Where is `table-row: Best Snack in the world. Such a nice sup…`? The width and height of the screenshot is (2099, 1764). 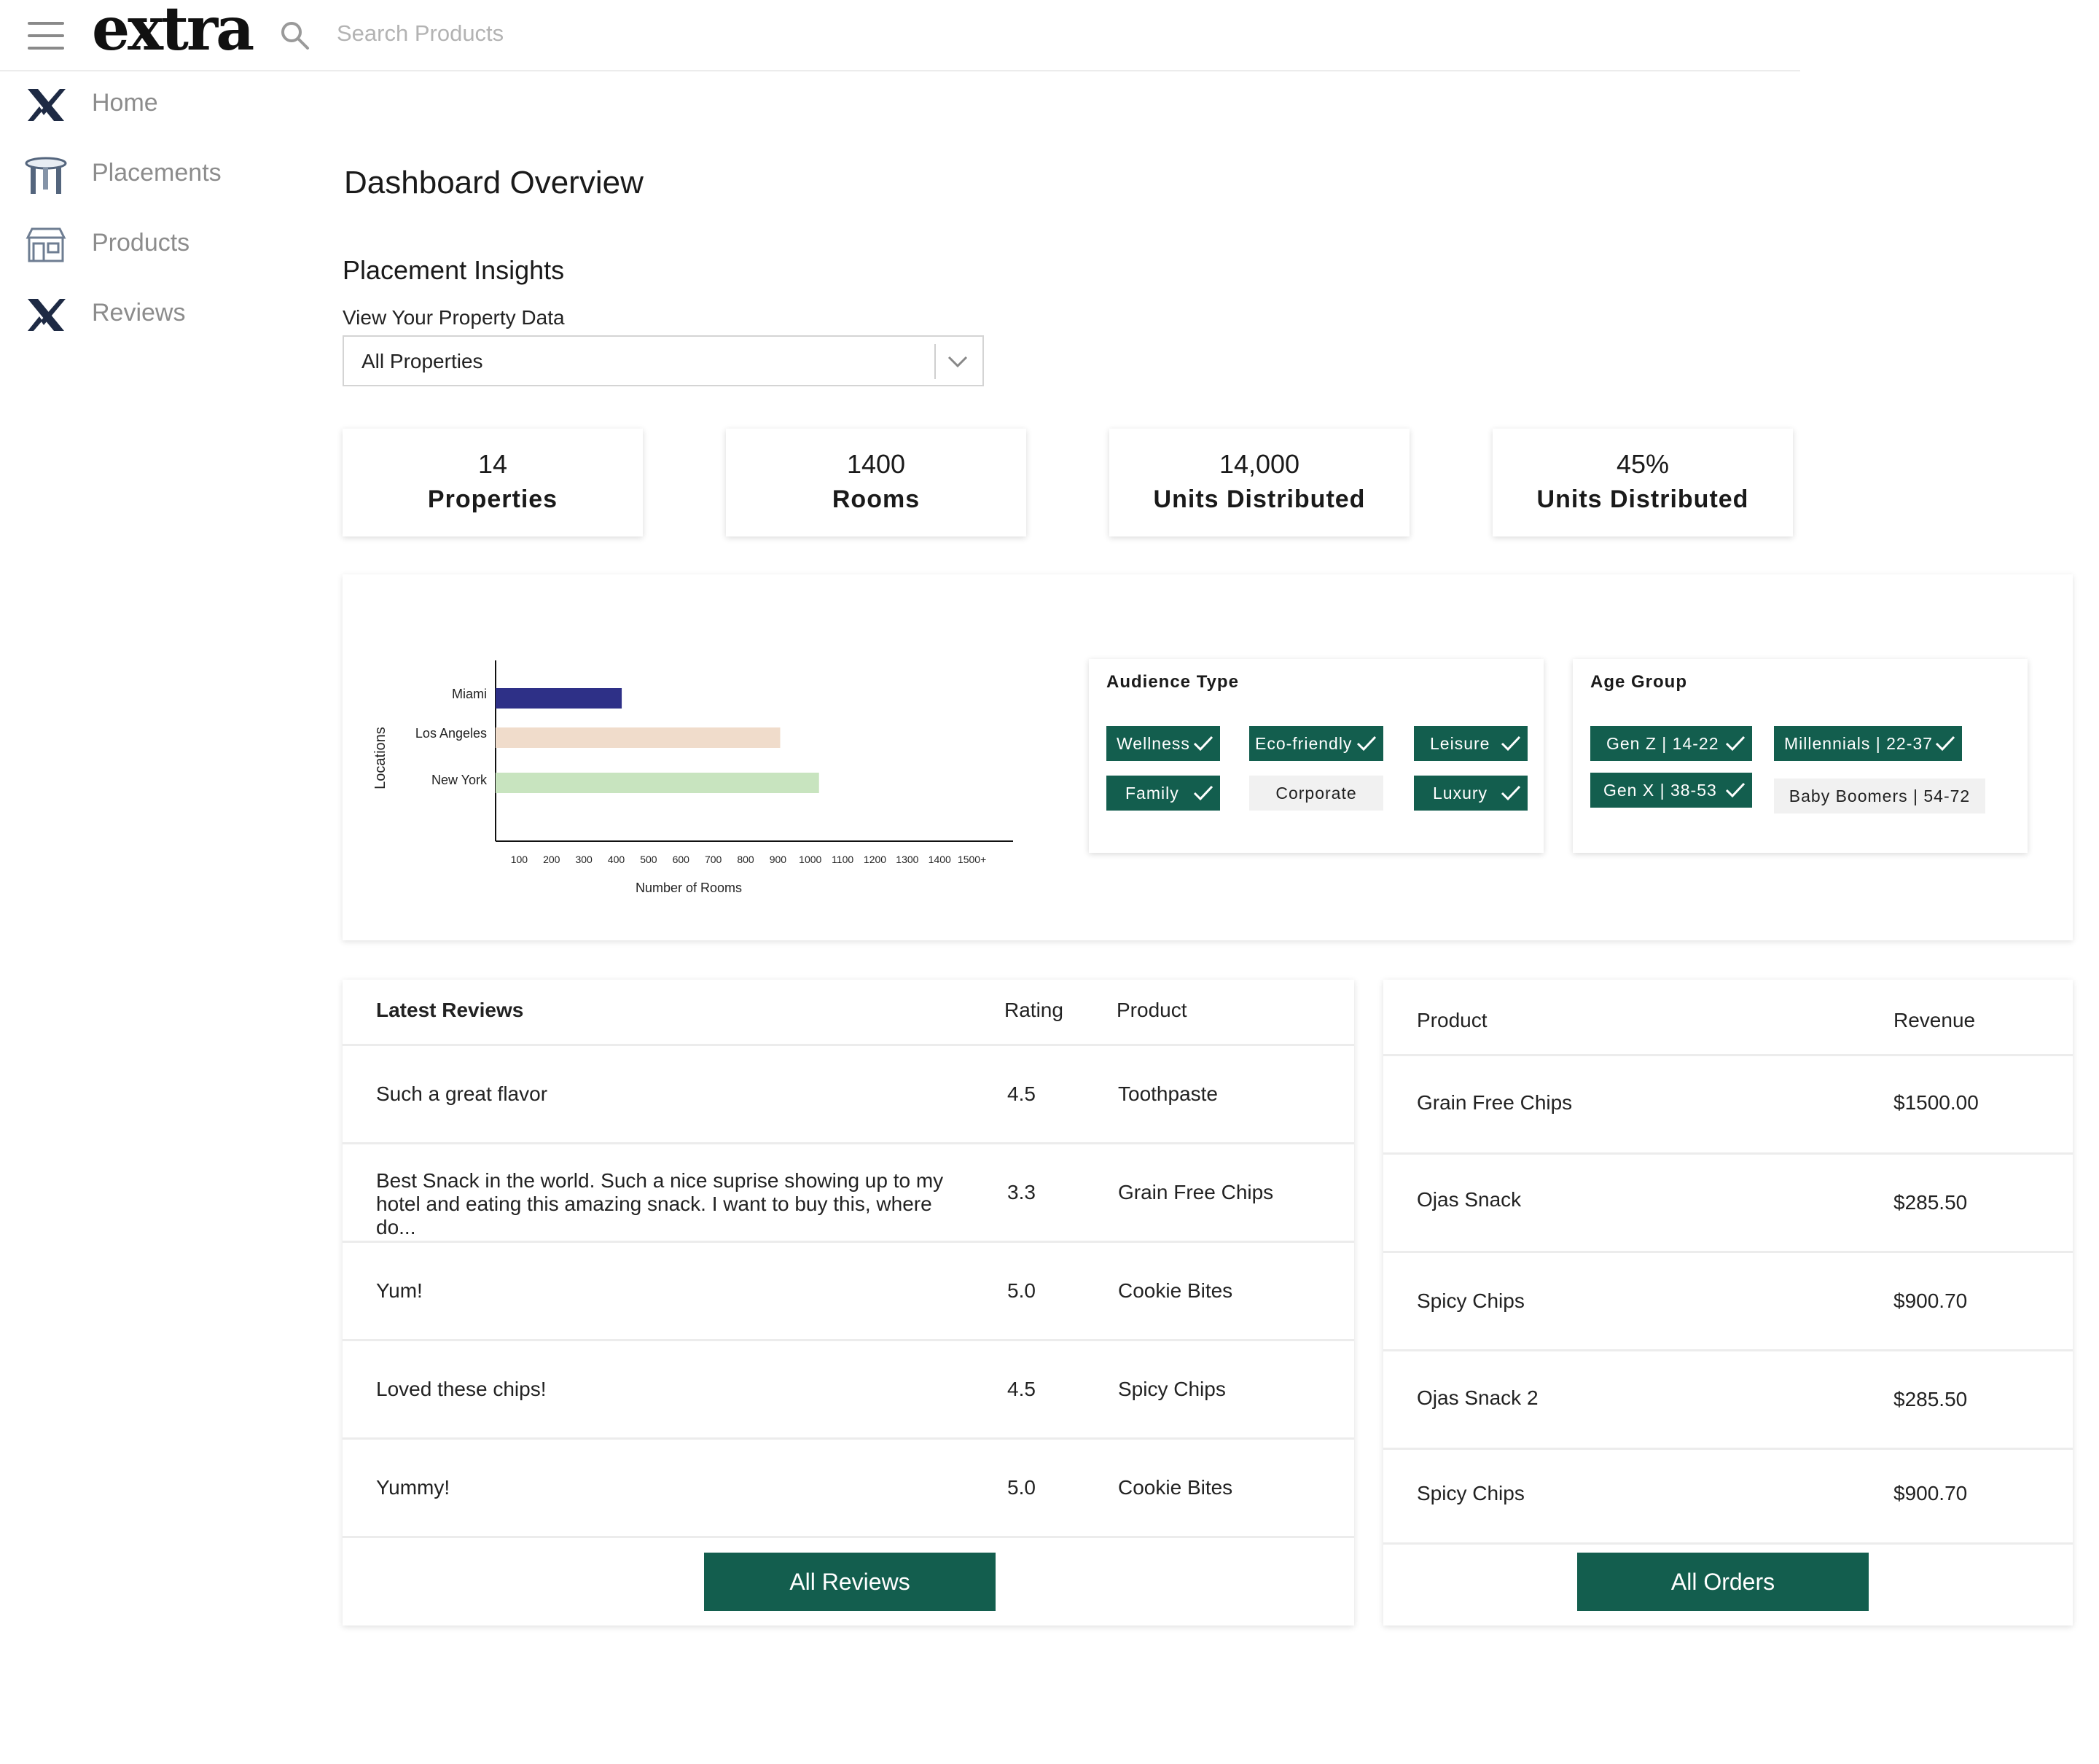 table-row: Best Snack in the world. Such a nice sup… is located at coordinates (848, 1192).